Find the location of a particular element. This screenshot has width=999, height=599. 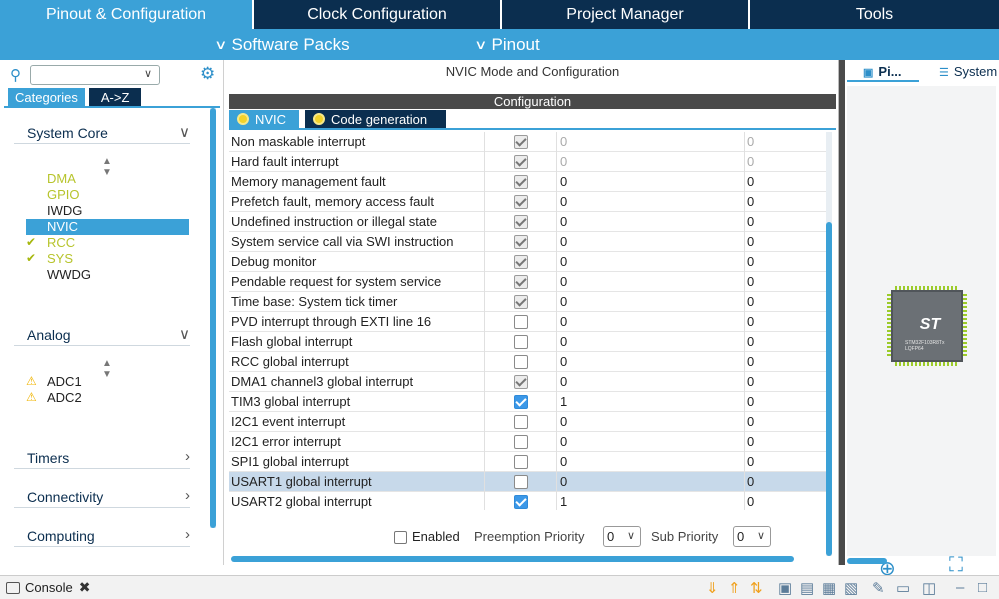

fit-to-screen-icon: ⛶ is located at coordinates (956, 565).